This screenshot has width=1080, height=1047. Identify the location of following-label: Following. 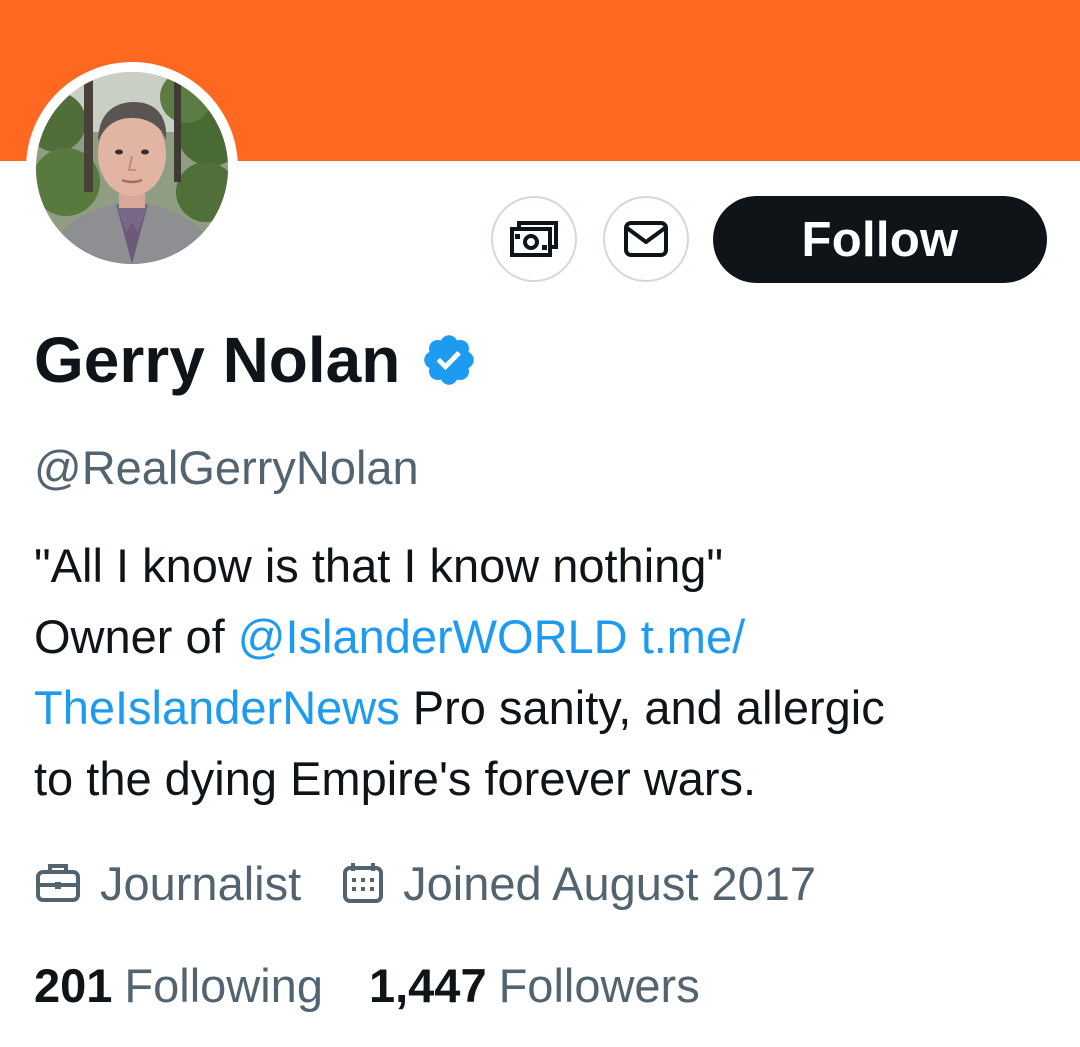
(223, 985).